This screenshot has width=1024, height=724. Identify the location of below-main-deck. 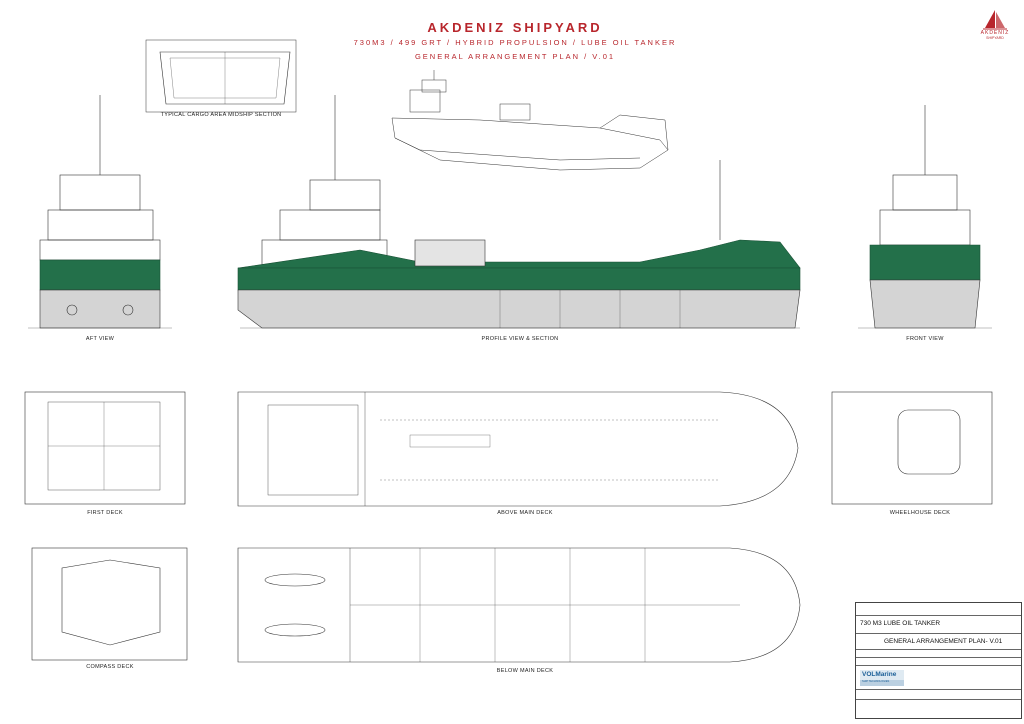
(519, 605).